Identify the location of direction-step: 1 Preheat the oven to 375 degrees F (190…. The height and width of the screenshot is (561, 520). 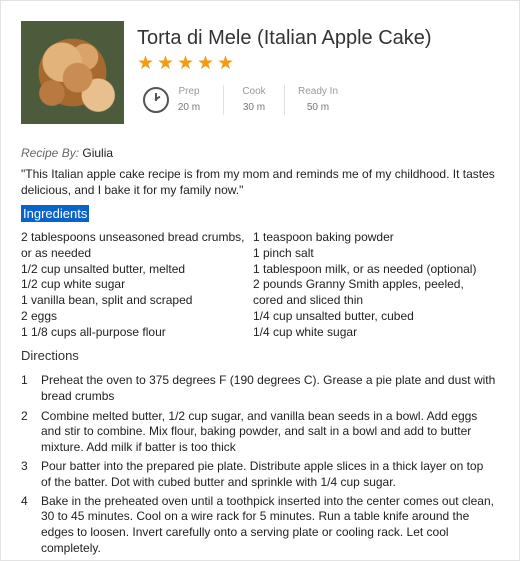
(258, 389).